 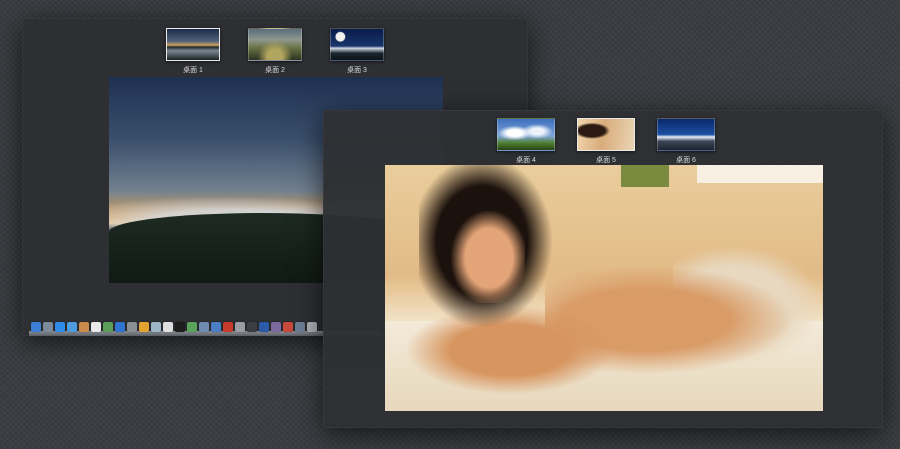 I want to click on app-icon, so click(x=276, y=327).